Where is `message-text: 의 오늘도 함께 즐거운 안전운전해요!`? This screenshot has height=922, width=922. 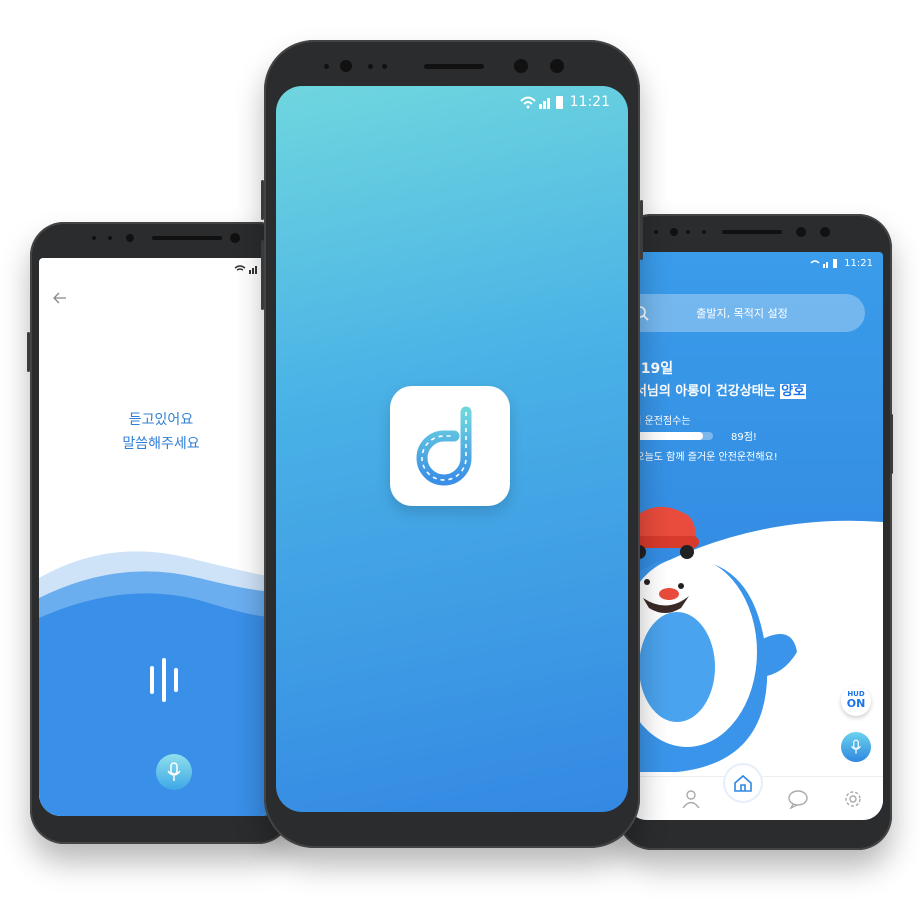 message-text: 의 오늘도 함께 즐거운 안전운전해요! is located at coordinates (702, 457).